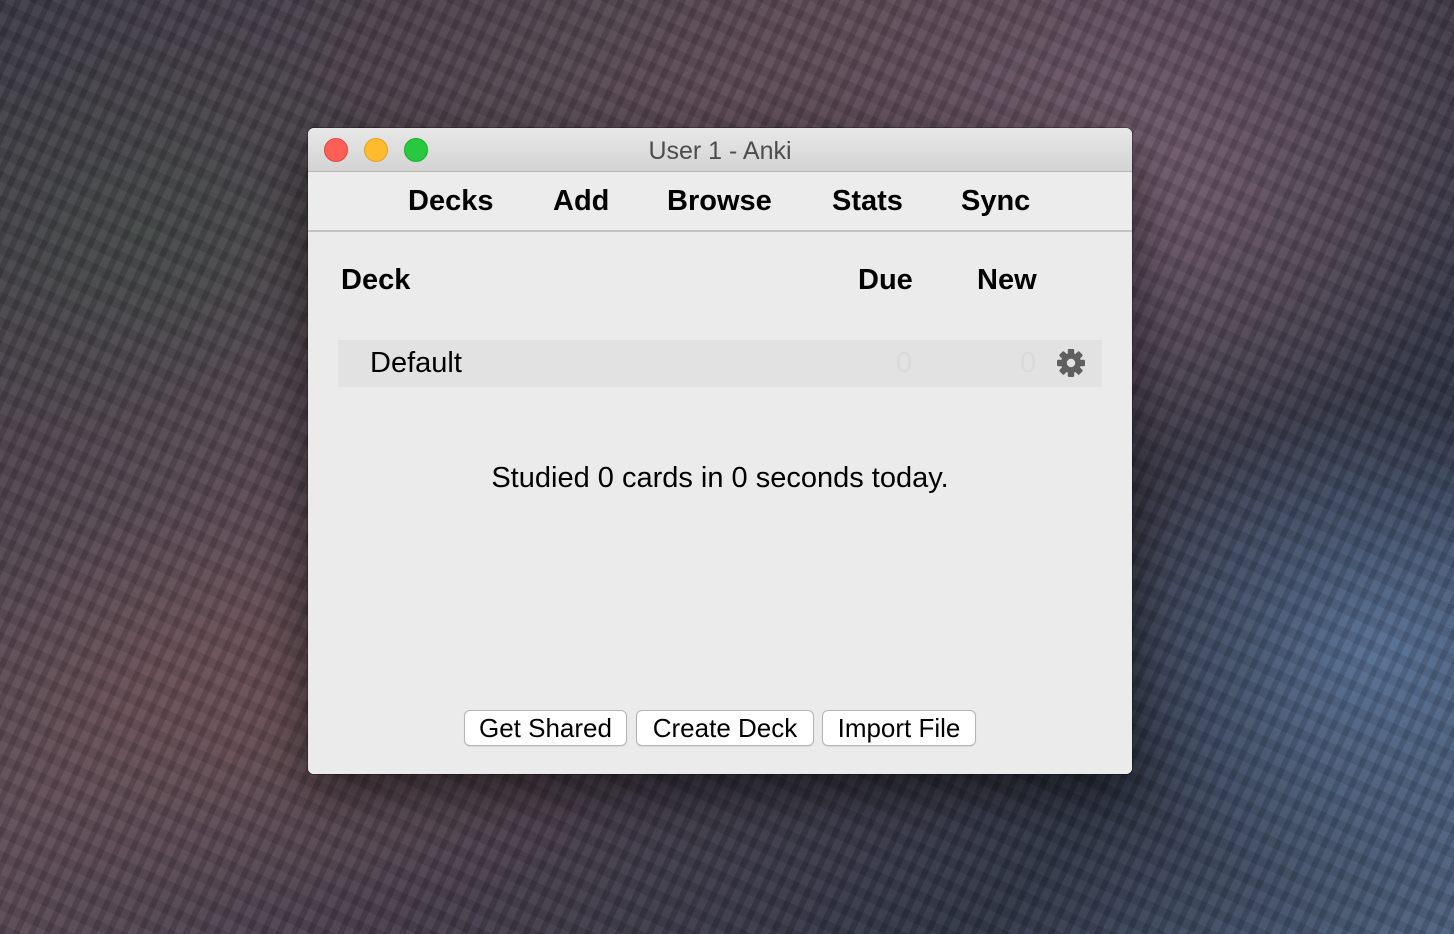  What do you see at coordinates (899, 728) in the screenshot?
I see `import-file-button: Import File` at bounding box center [899, 728].